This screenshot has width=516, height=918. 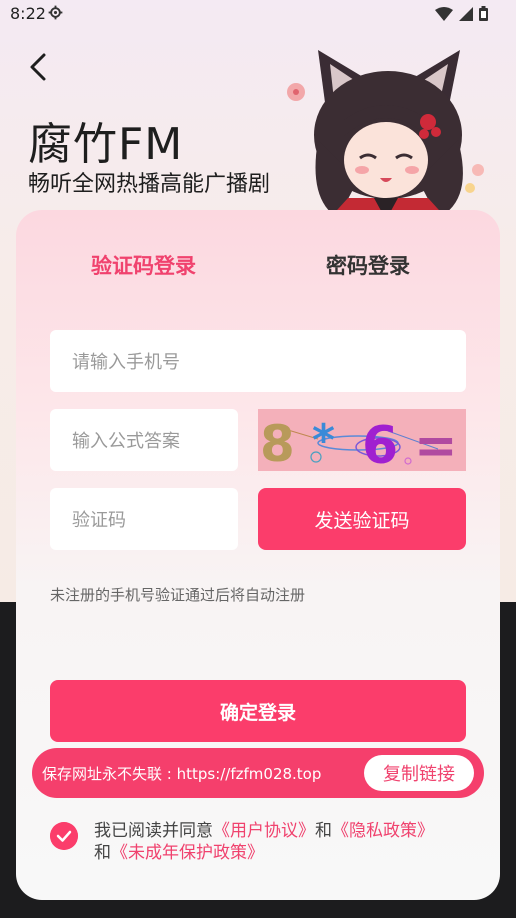 What do you see at coordinates (143, 265) in the screenshot?
I see `tab-sms-login: 验证码登录` at bounding box center [143, 265].